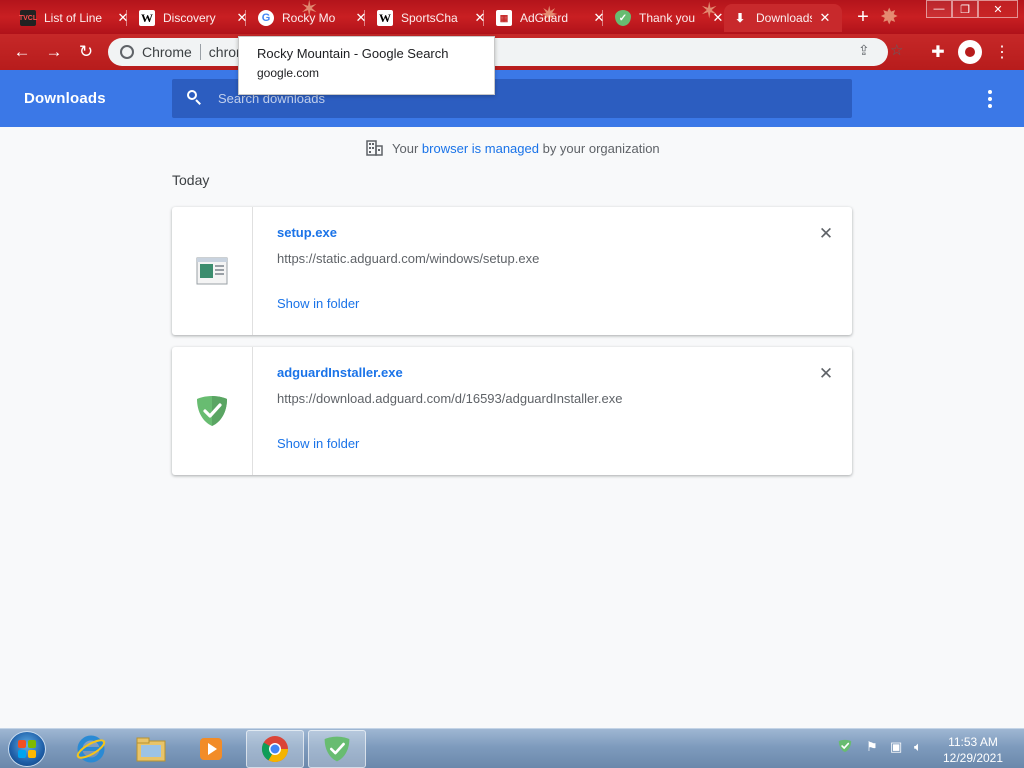 This screenshot has width=1024, height=768. Describe the element at coordinates (896, 50) in the screenshot. I see `bookmark-star-icon: ☆` at that location.